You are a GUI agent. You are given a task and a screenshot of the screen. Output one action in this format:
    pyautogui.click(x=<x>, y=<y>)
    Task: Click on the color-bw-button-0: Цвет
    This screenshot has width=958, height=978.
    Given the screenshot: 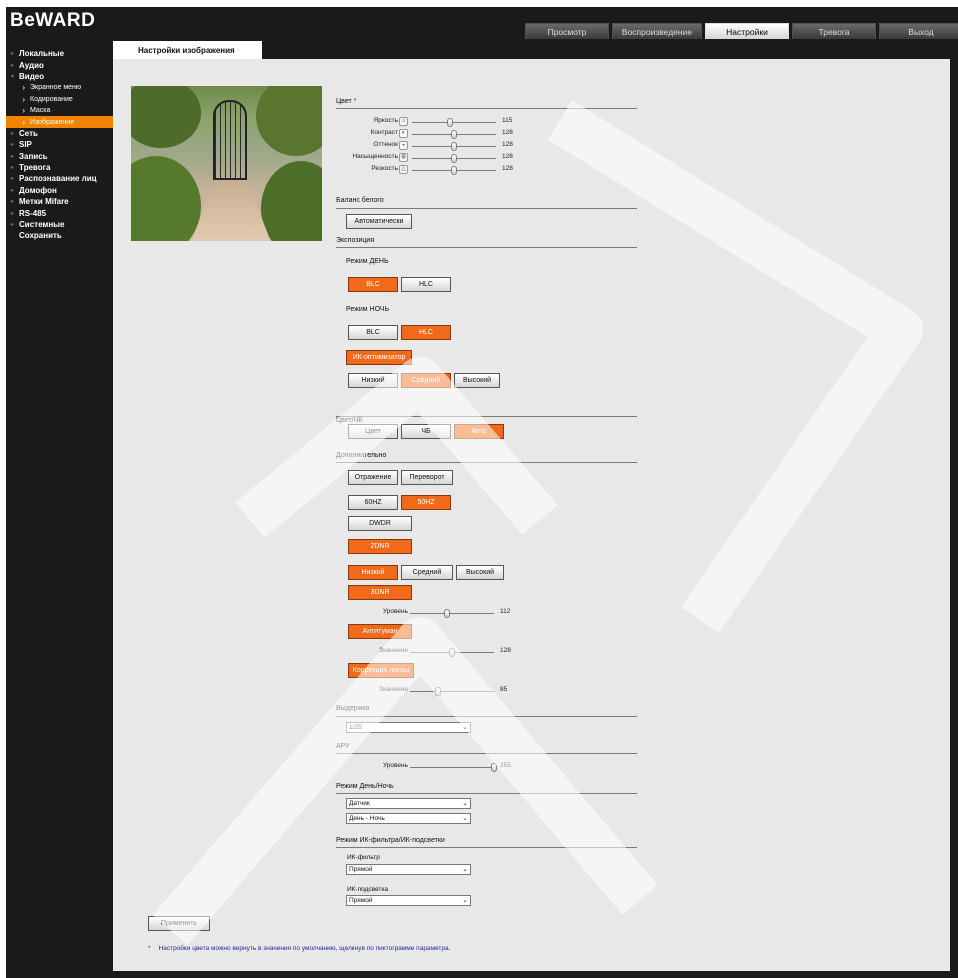 What is the action you would take?
    pyautogui.click(x=373, y=431)
    